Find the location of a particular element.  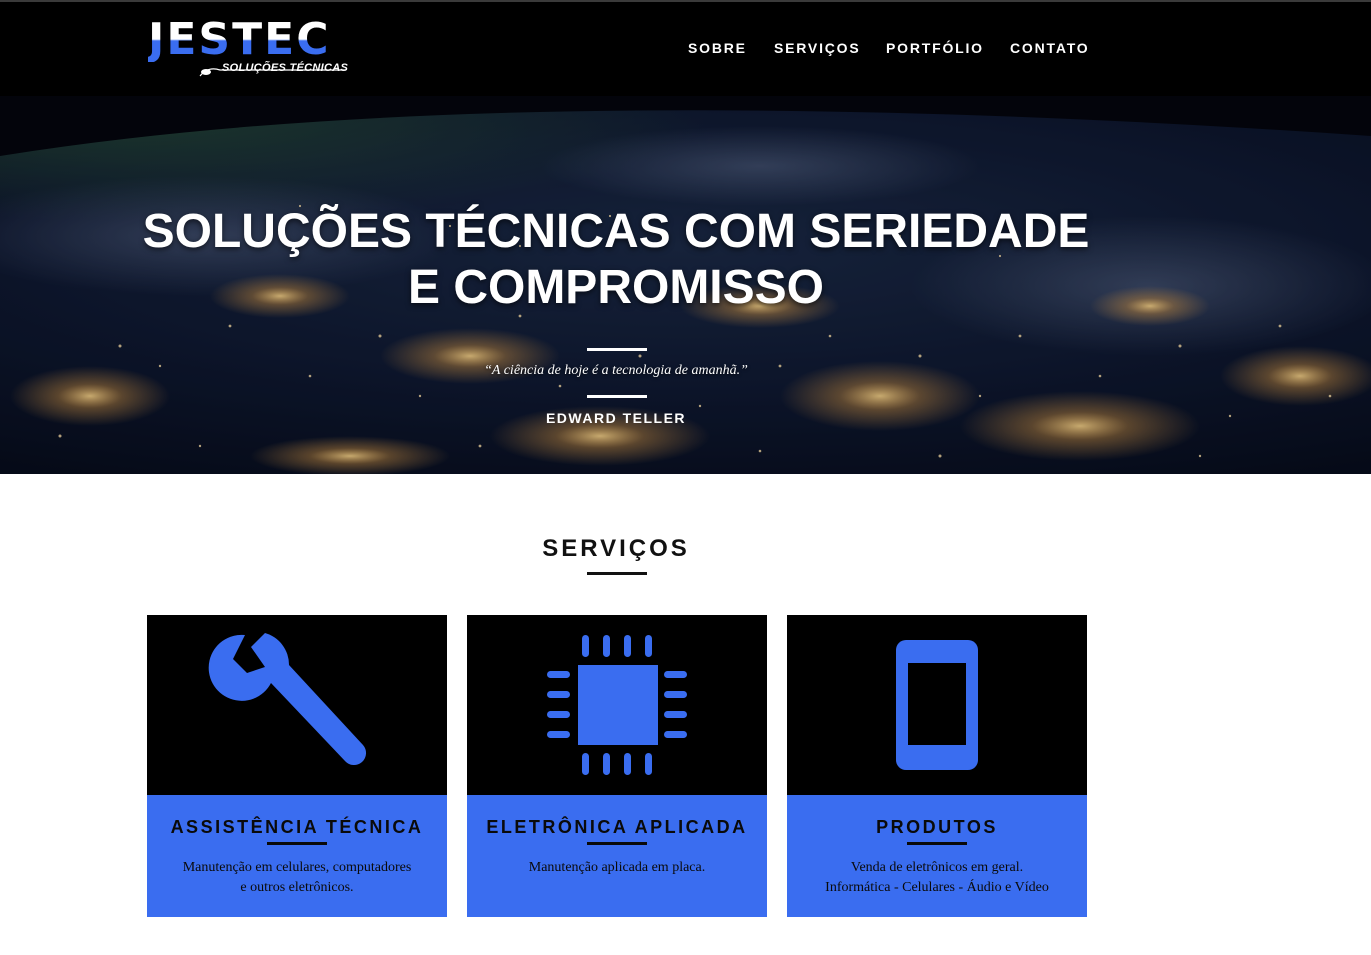

services-divider is located at coordinates (617, 573).